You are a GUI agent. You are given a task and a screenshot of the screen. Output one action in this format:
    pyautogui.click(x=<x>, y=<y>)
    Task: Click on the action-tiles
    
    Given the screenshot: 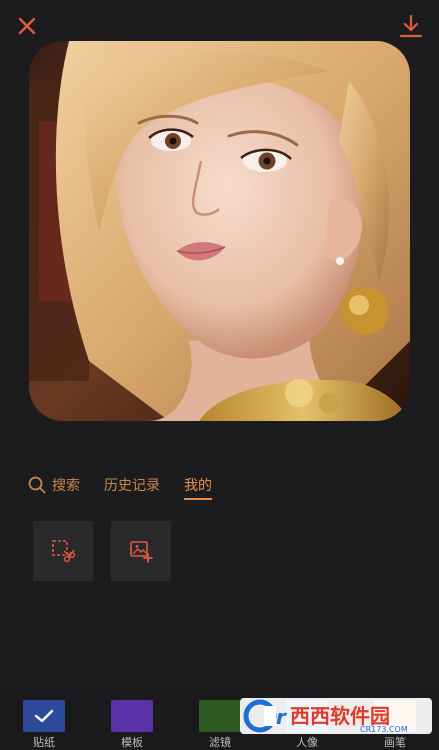 What is the action you would take?
    pyautogui.click(x=102, y=551)
    